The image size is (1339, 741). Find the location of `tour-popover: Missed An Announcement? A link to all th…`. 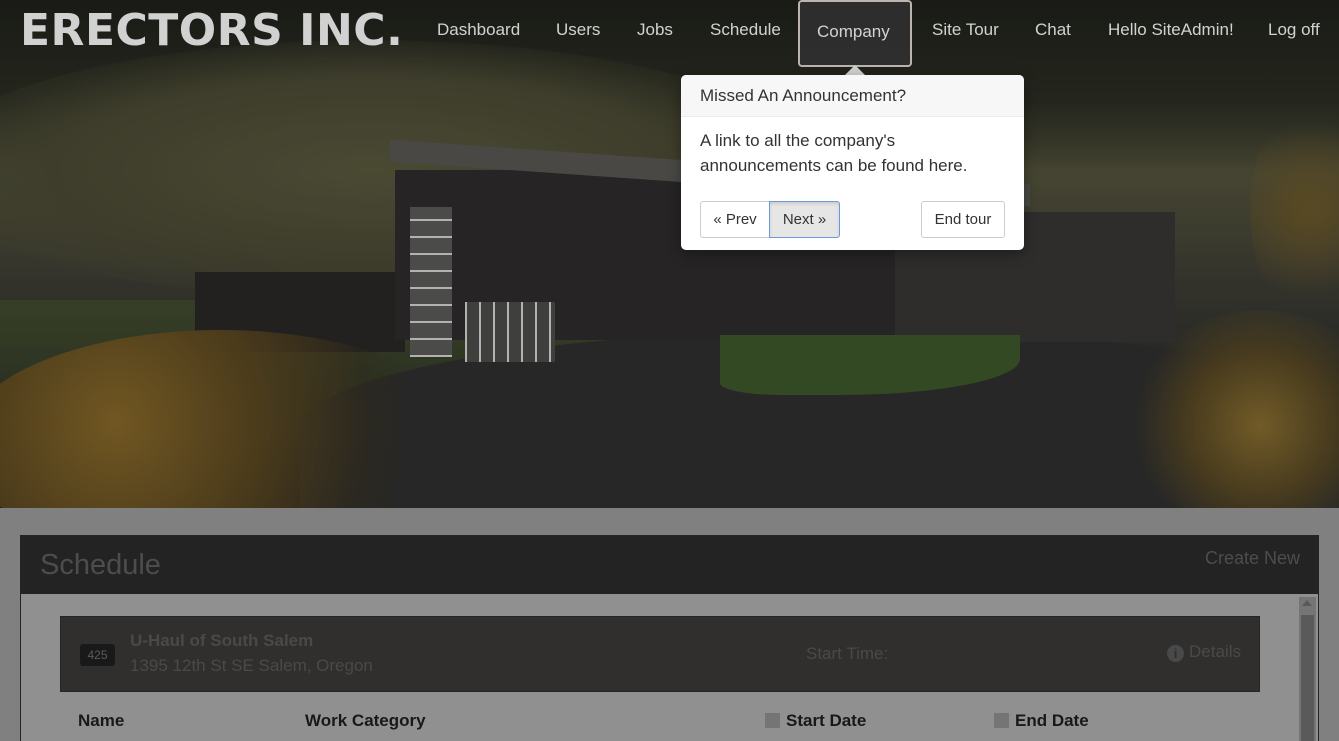

tour-popover: Missed An Announcement? A link to all th… is located at coordinates (852, 162).